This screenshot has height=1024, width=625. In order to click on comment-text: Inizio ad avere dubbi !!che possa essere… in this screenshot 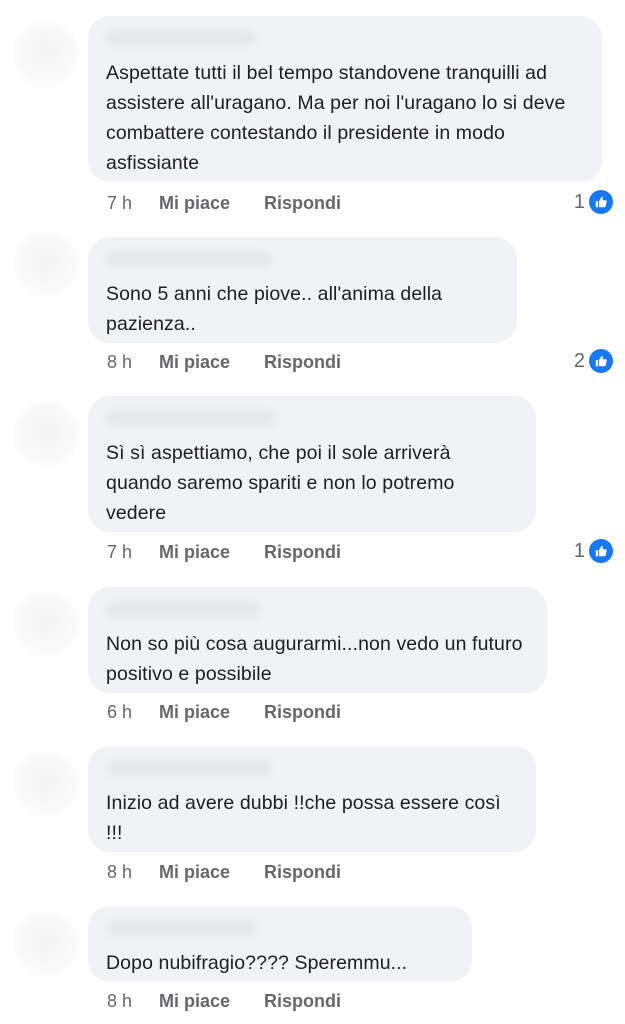, I will do `click(303, 818)`.